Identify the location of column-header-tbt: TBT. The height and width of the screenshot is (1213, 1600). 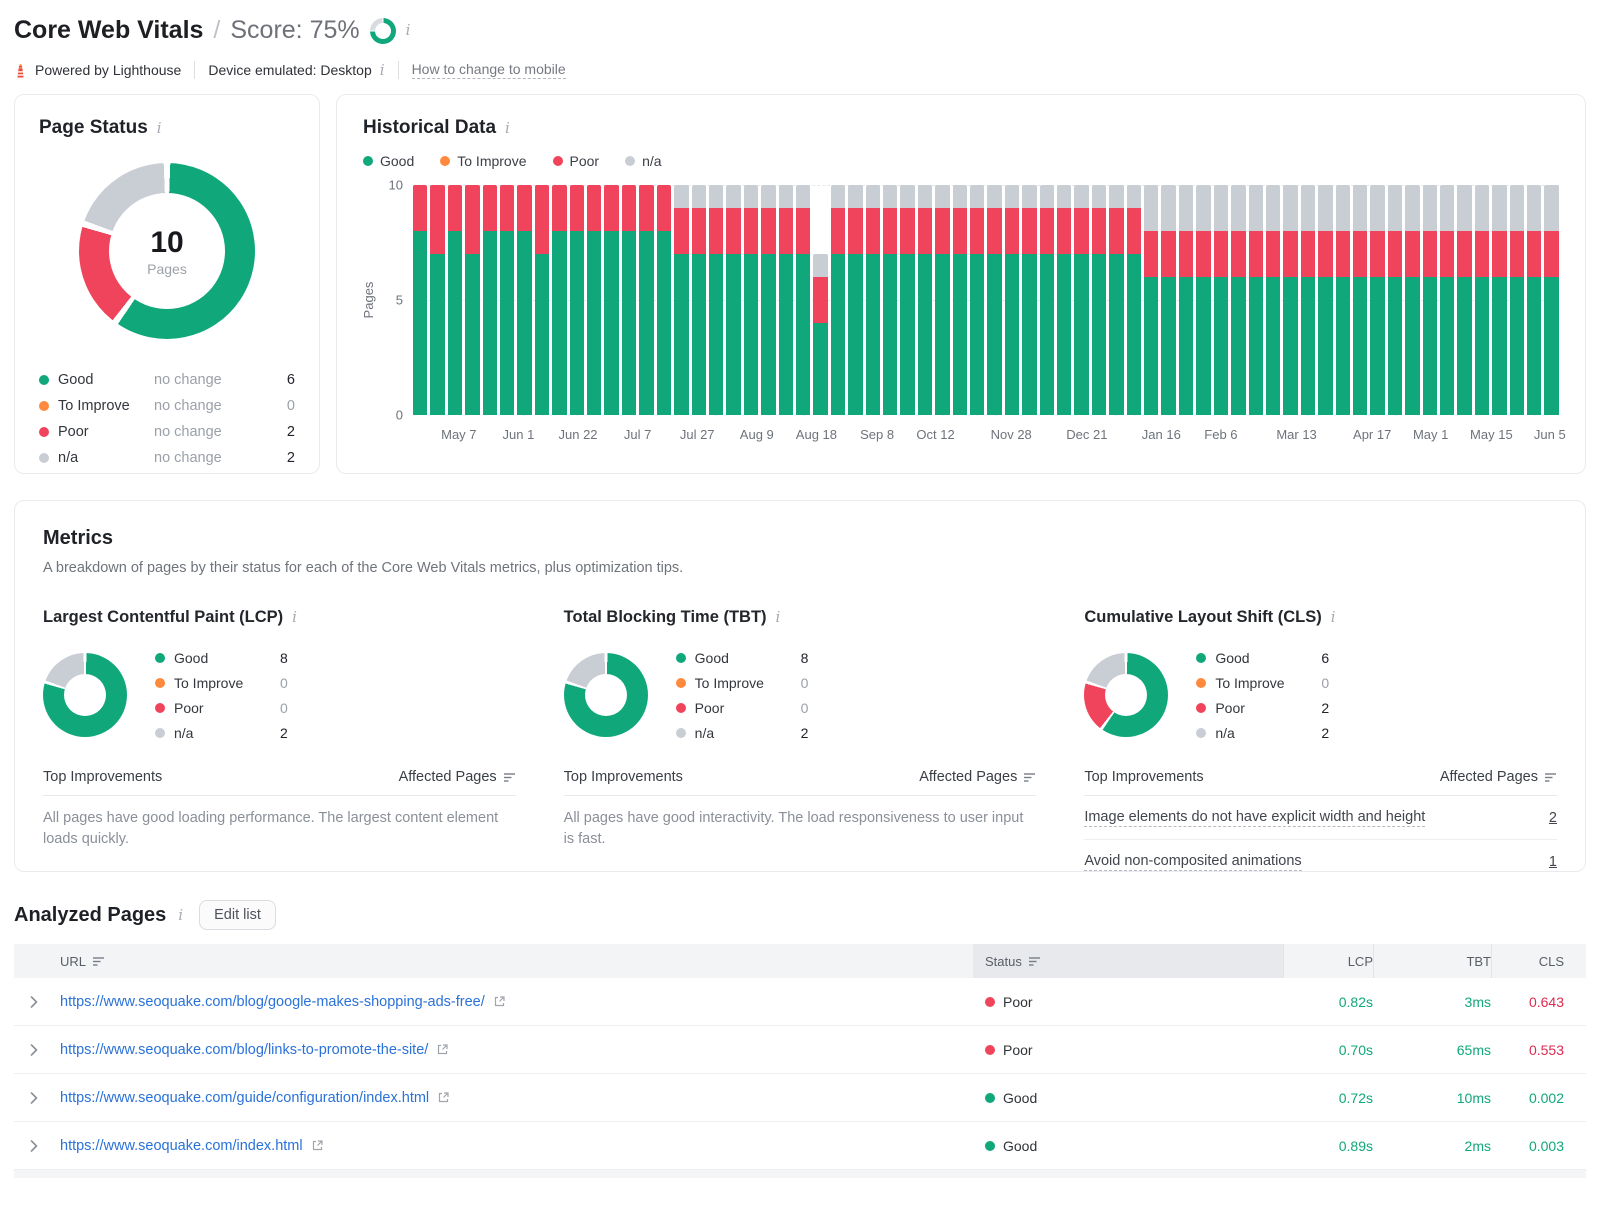
(1432, 961).